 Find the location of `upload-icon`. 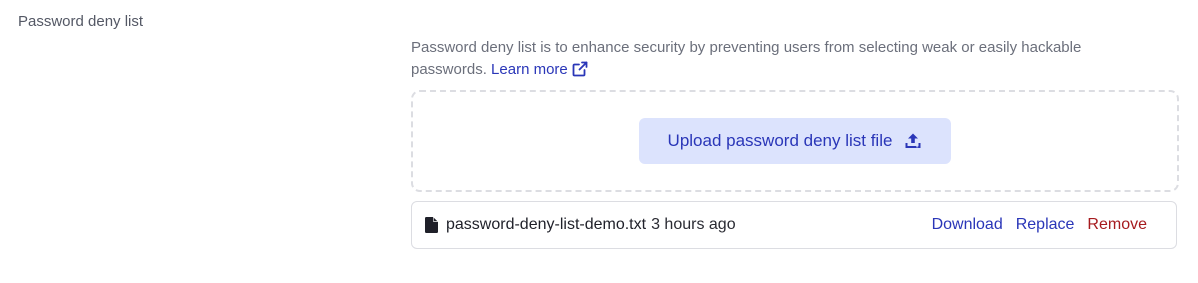

upload-icon is located at coordinates (913, 140).